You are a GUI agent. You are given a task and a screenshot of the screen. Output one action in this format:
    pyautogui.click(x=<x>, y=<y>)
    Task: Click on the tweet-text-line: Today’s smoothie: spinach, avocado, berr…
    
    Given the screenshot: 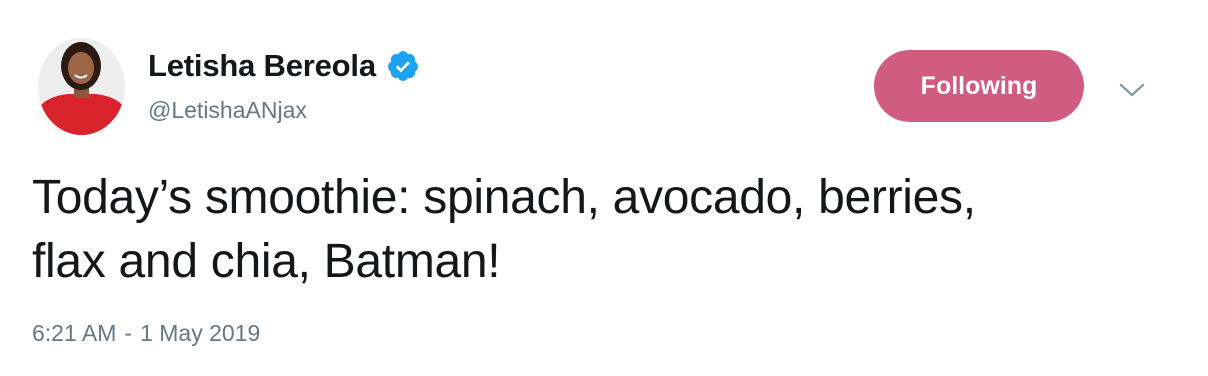 What is the action you would take?
    pyautogui.click(x=504, y=197)
    